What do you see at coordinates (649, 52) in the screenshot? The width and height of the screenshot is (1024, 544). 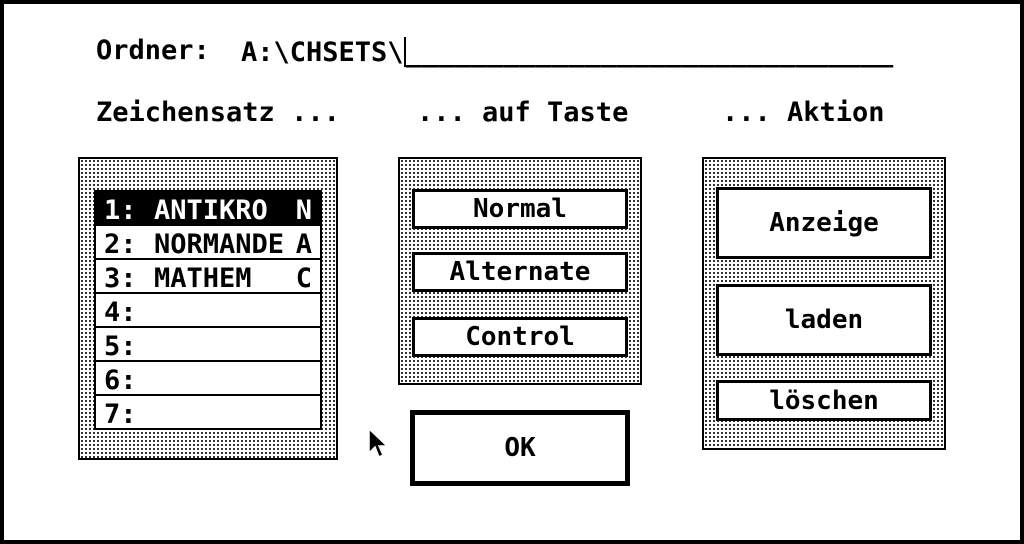 I see `folder-path-underline: ______________________________` at bounding box center [649, 52].